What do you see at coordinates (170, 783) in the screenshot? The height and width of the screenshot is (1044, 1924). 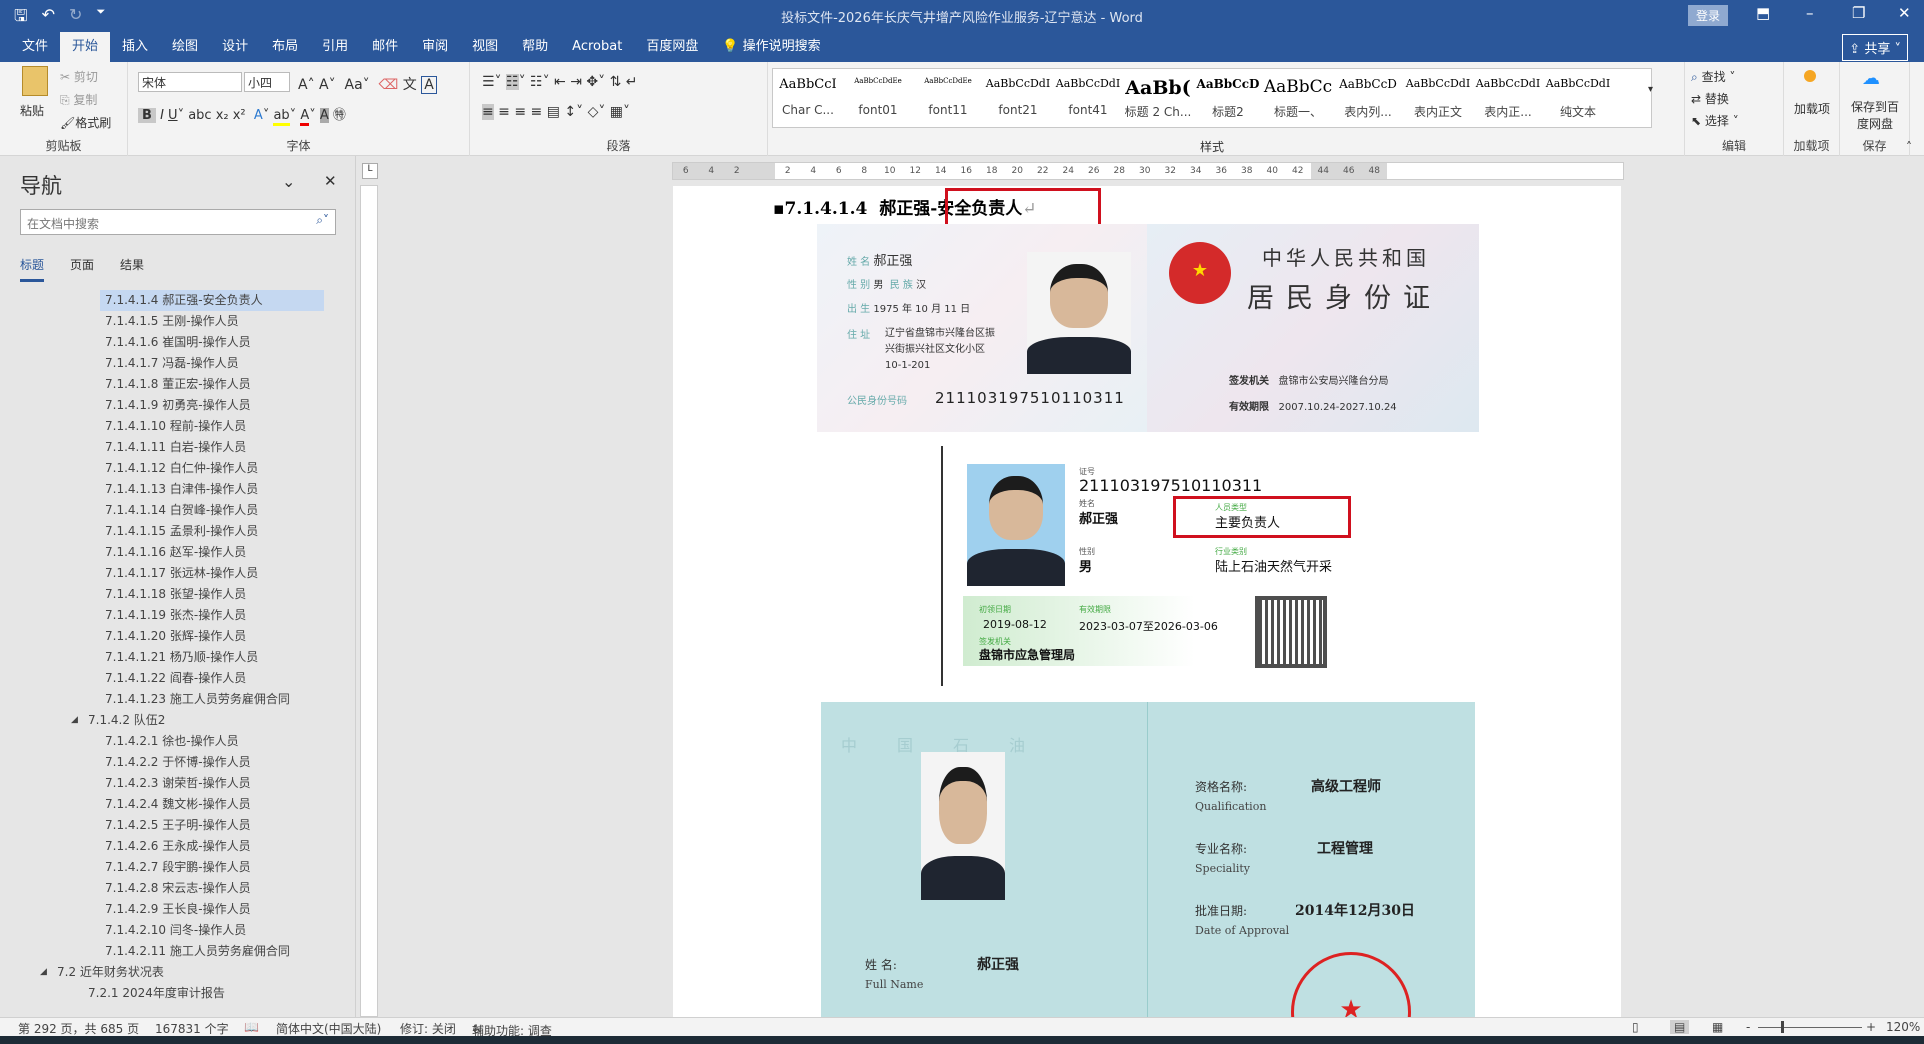 I see `nav-heading-item: 7.1.4.2.3 谢荣哲-操作人员` at bounding box center [170, 783].